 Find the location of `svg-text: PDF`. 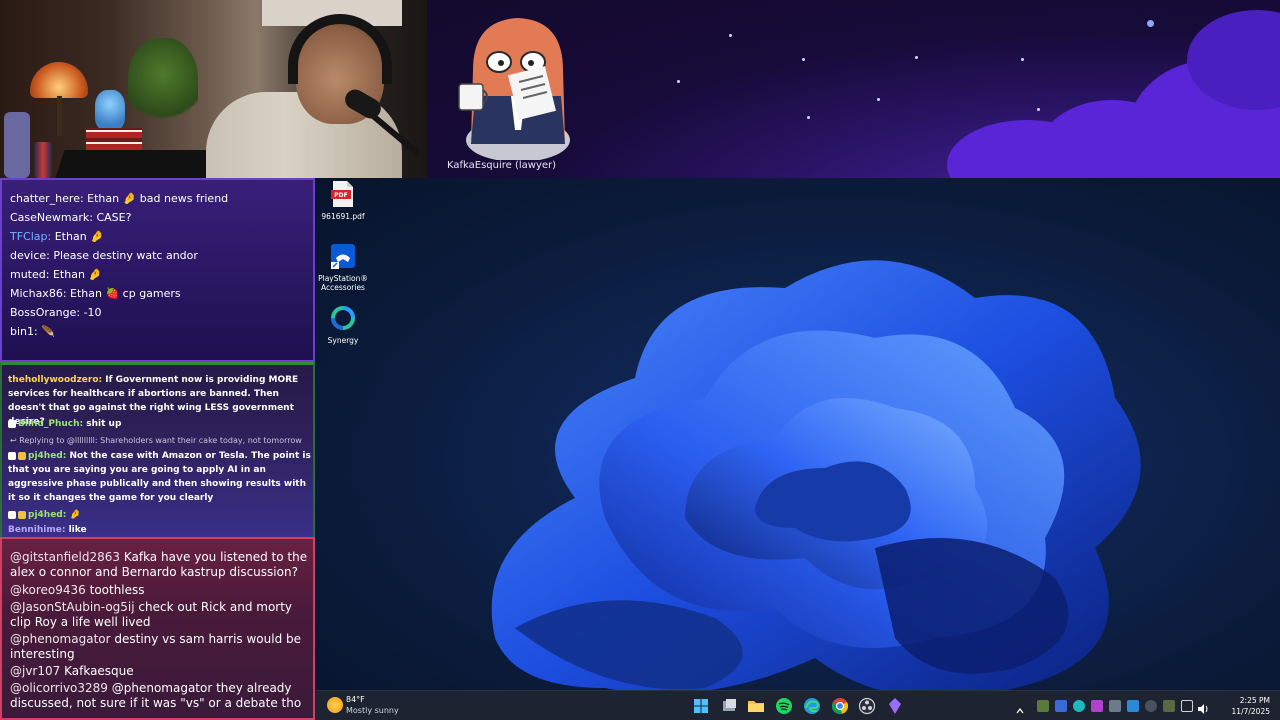

svg-text: PDF is located at coordinates (340, 195).